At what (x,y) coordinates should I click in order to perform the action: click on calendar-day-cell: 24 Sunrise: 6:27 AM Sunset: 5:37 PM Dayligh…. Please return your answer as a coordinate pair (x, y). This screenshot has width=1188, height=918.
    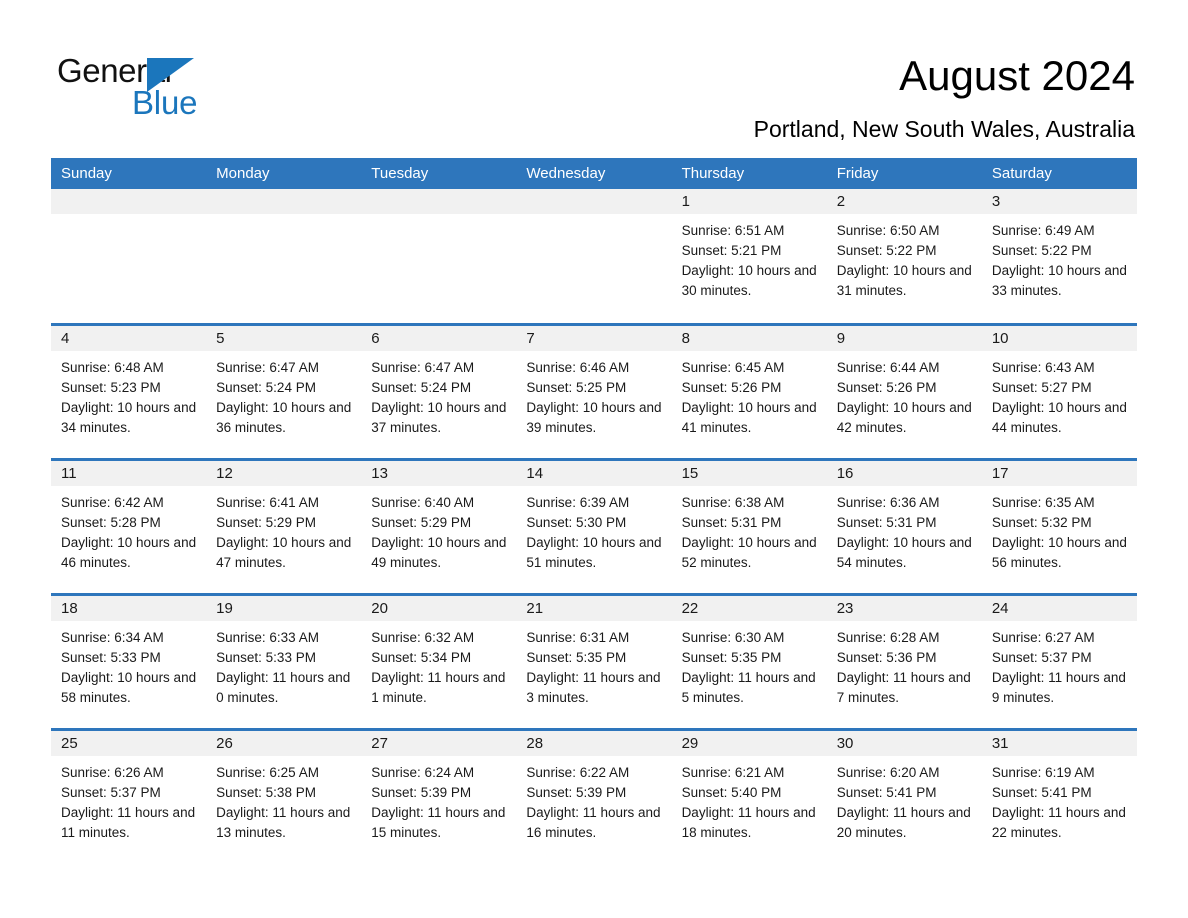
    Looking at the image, I should click on (1059, 662).